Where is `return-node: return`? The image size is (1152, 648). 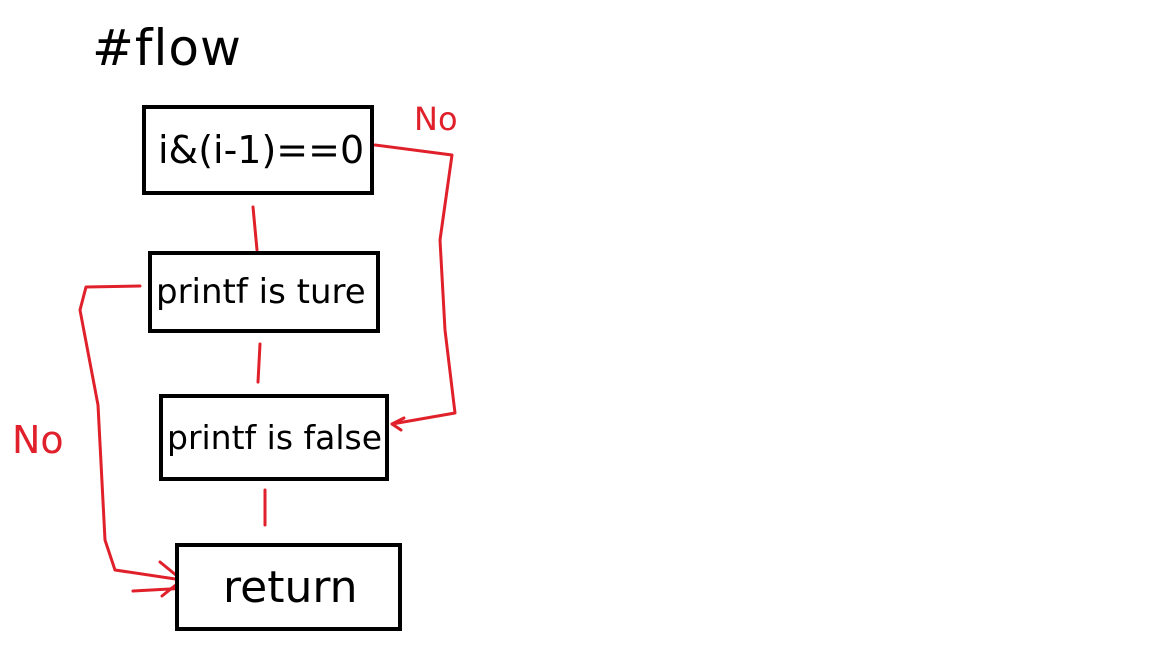
return-node: return is located at coordinates (288, 587).